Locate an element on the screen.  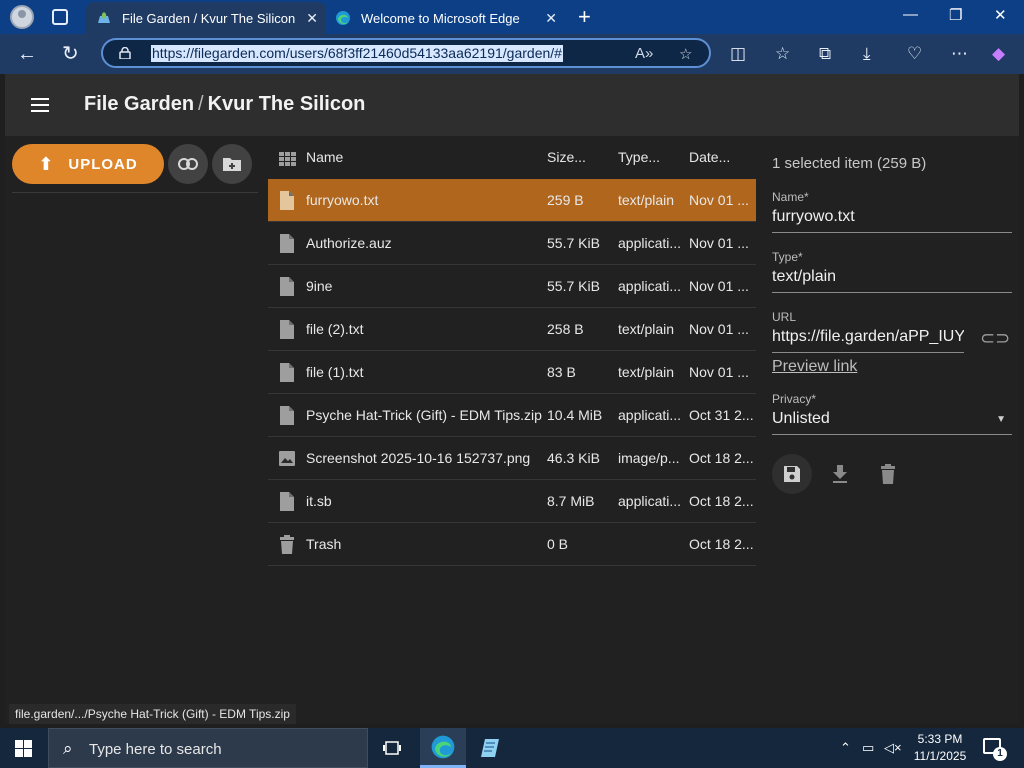
url-field: URL https://file.garden/aPP_IUY is located at coordinates (868, 331).